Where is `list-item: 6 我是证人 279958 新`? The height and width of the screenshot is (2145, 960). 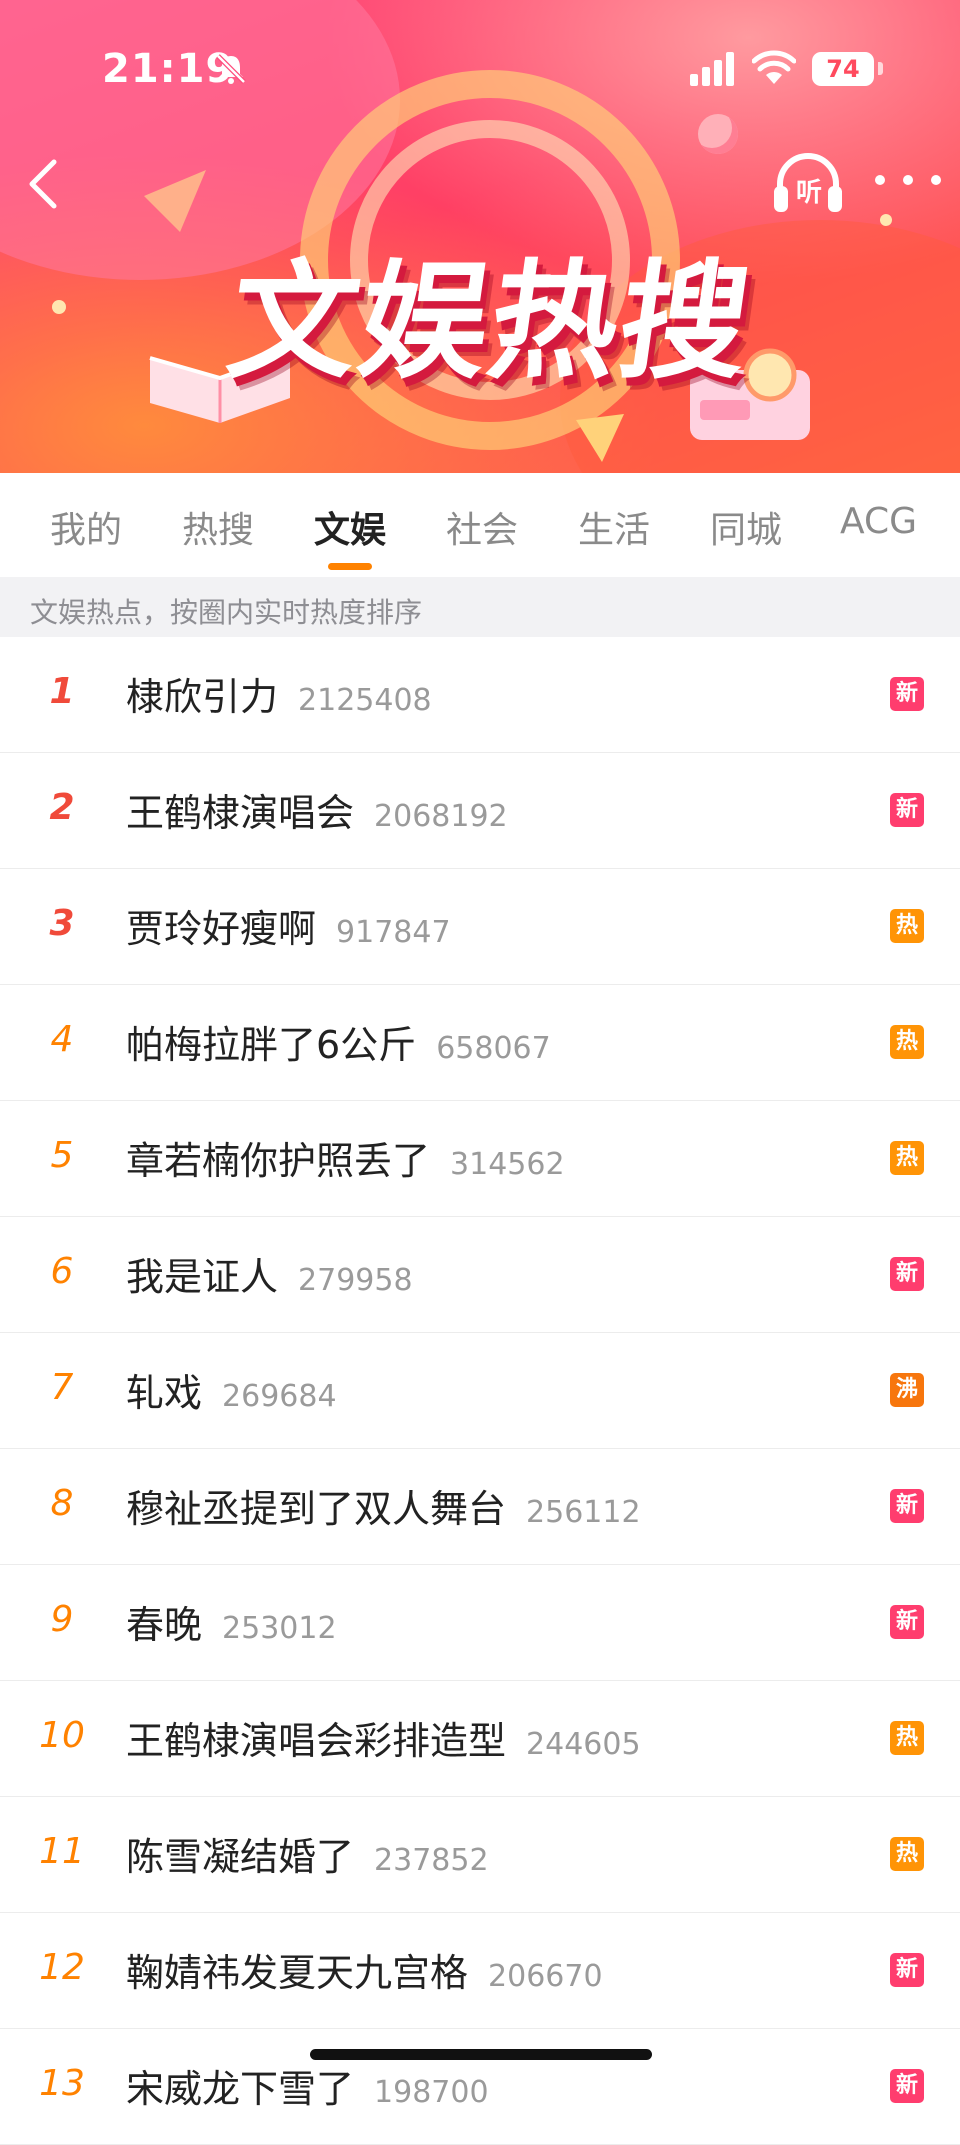
list-item: 6 我是证人 279958 新 is located at coordinates (480, 1275).